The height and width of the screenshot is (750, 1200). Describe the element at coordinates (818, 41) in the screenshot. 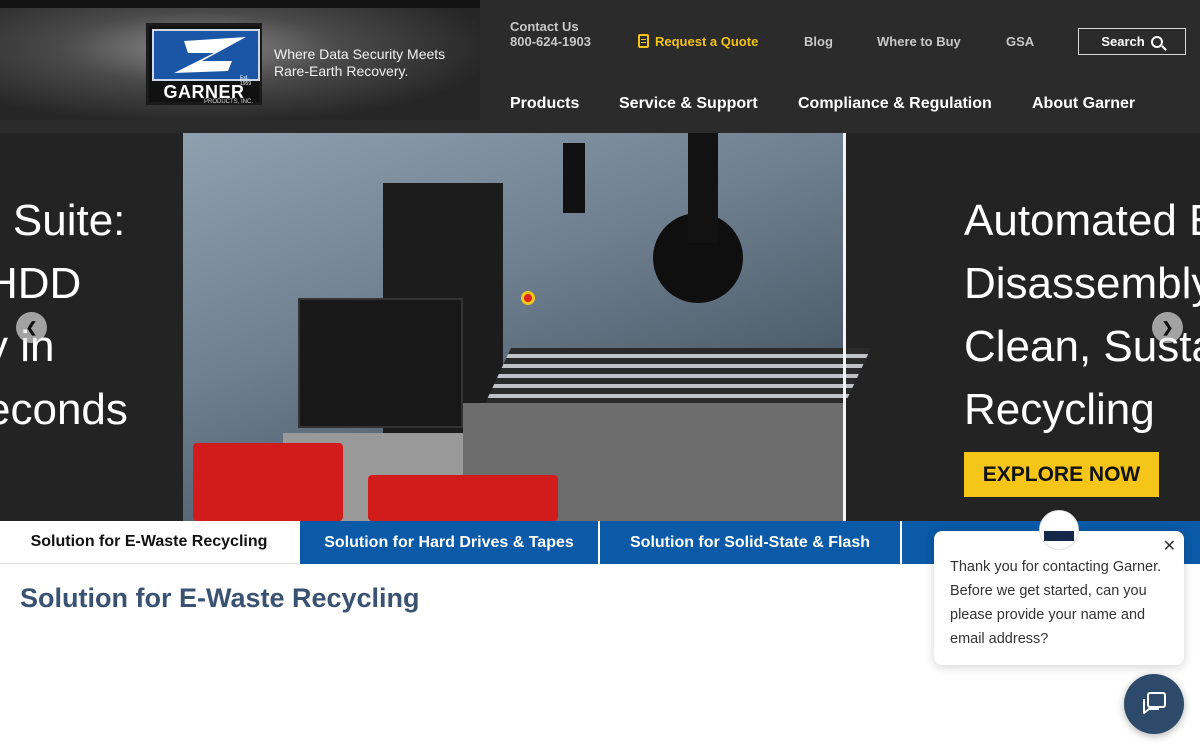

I see `blog-link: Blog` at that location.